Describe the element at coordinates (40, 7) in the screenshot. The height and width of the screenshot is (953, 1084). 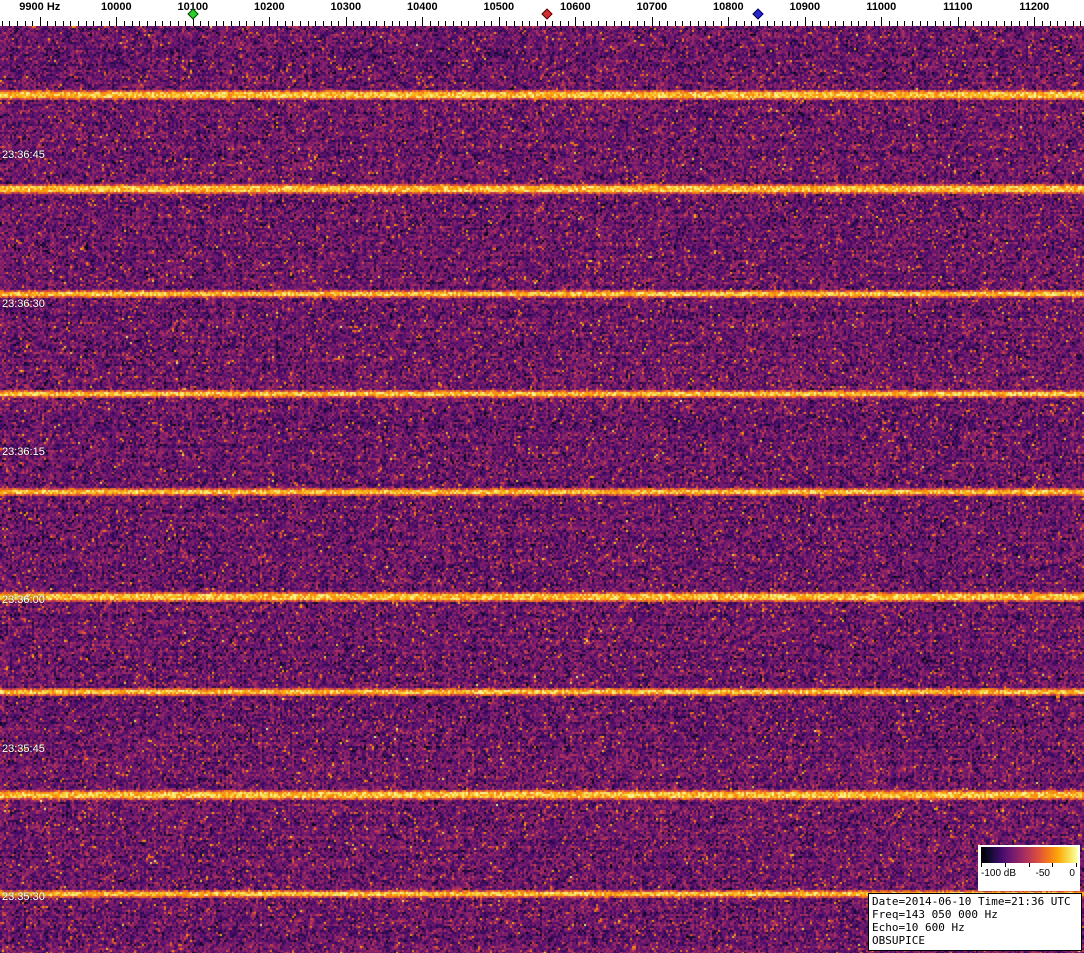
I see `freq-label: 9900 Hz` at that location.